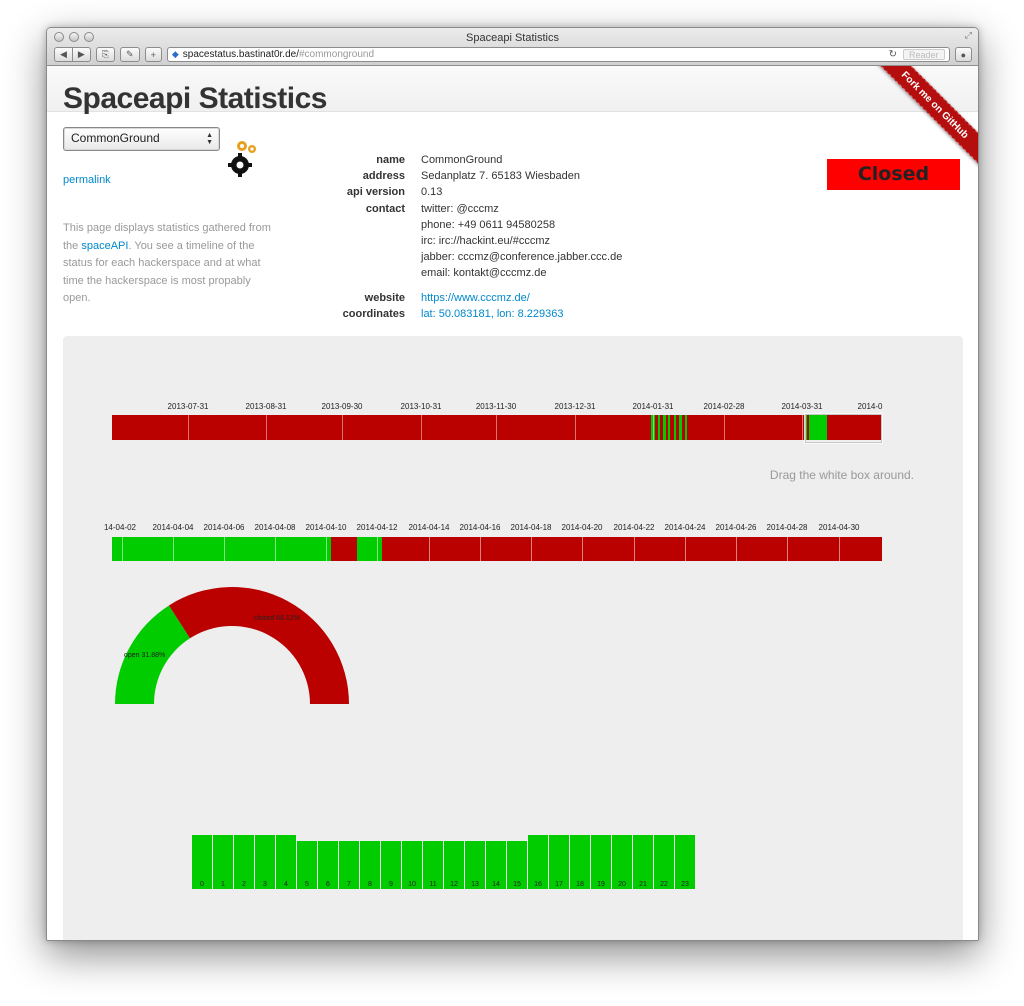  I want to click on overview-date-label: 2013-08-31, so click(266, 406).